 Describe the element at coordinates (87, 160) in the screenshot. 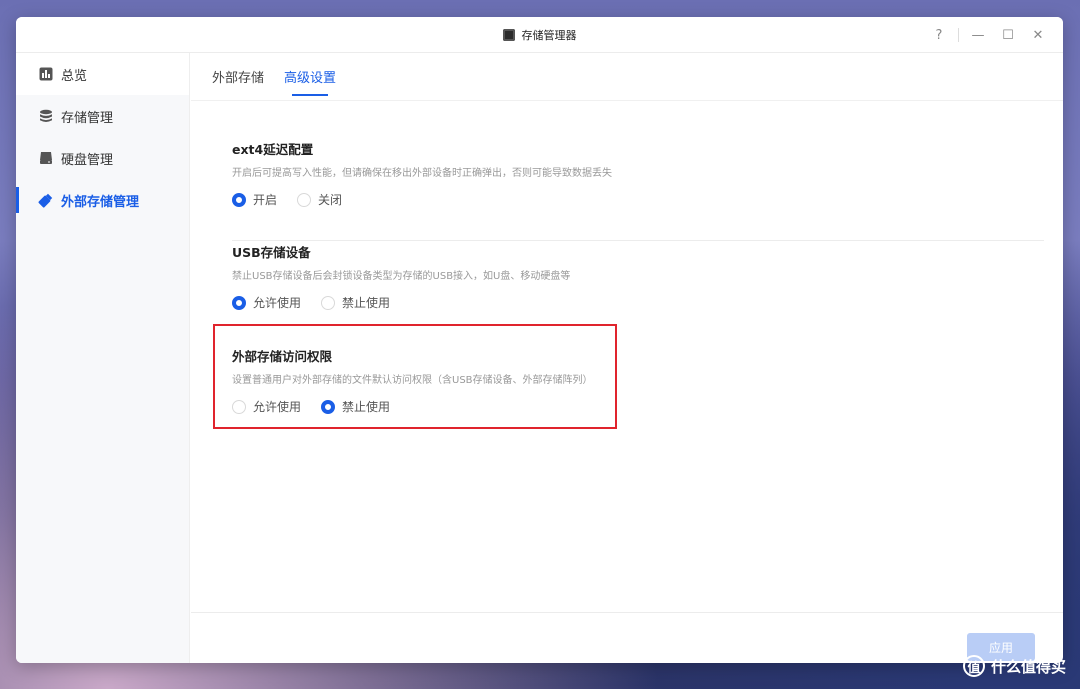

I see `sidebar-item-label: 硬盘管理` at that location.